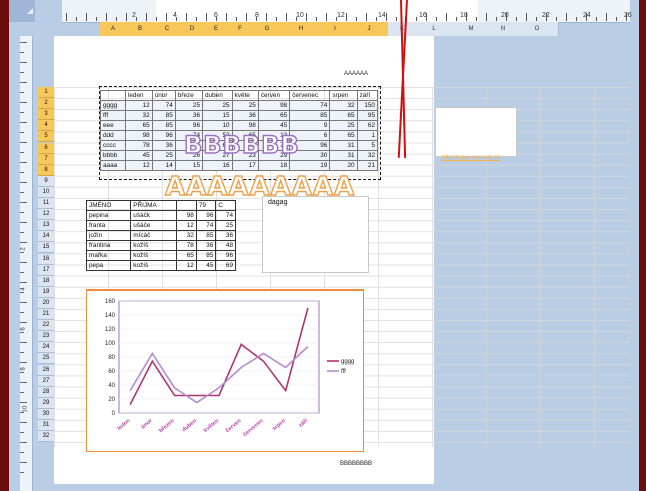  I want to click on table-cell: 16, so click(217, 165).